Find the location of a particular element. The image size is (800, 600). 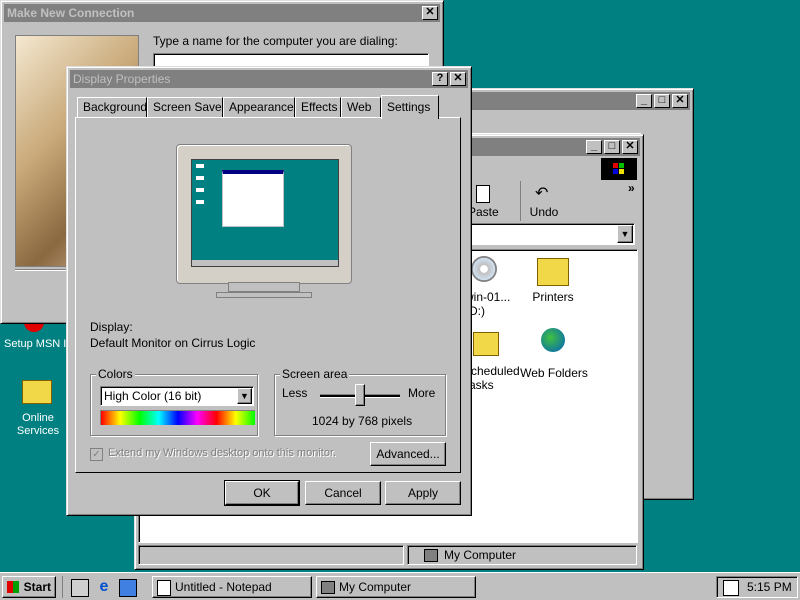

internet-explorer-icon: e is located at coordinates (104, 587).